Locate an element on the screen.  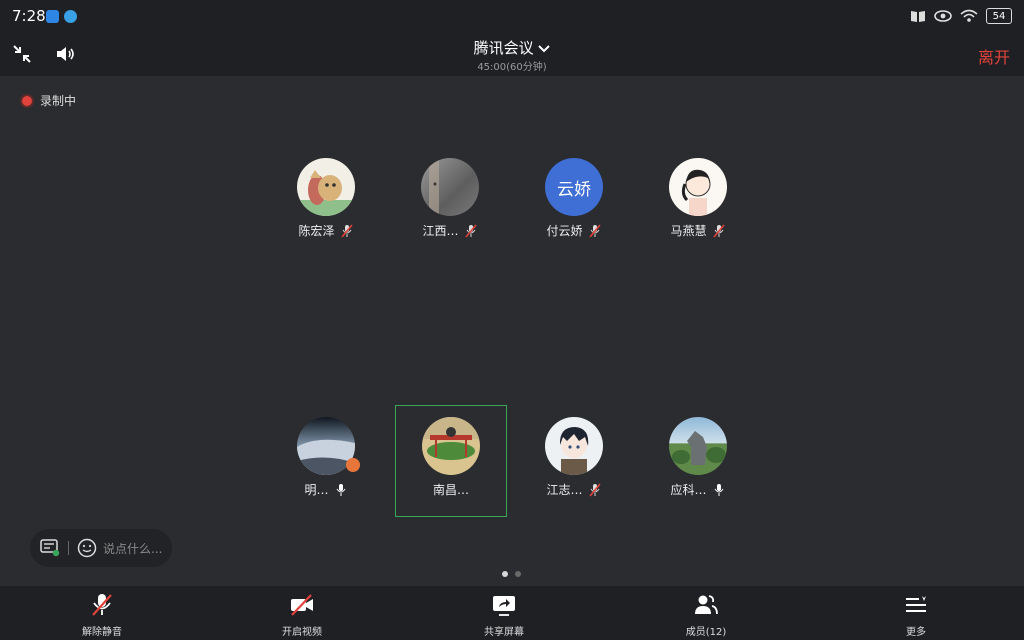
share-screen-button: 共享屏幕 is located at coordinates (504, 615).